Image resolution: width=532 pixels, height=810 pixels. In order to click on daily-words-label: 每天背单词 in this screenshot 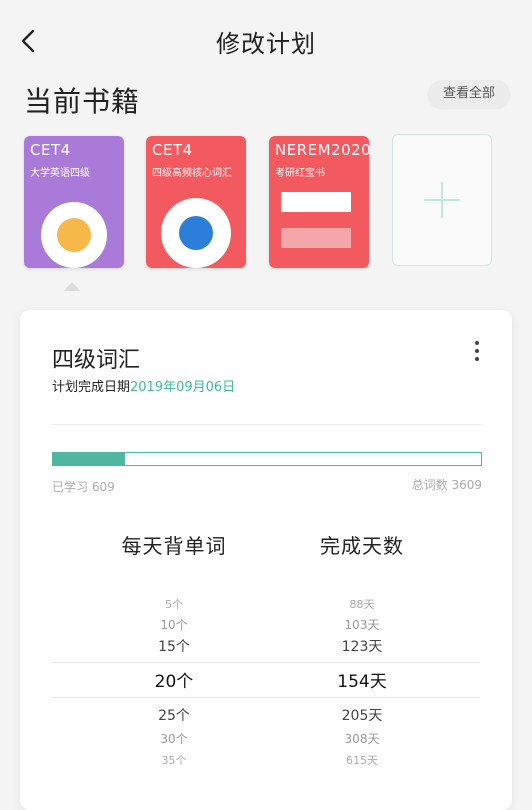, I will do `click(174, 546)`.